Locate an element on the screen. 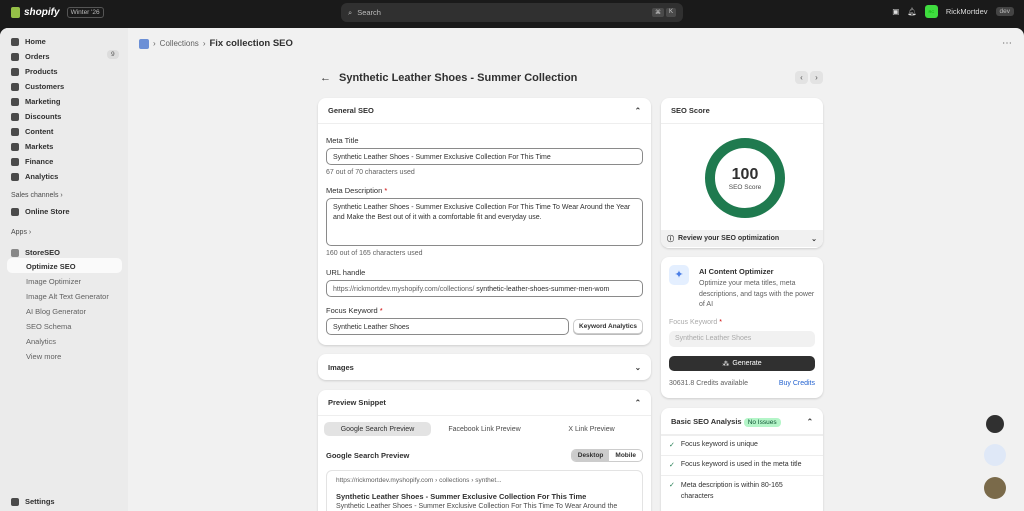 This screenshot has width=1024, height=511. sidebar-item-app-analytics: Analytics is located at coordinates (41, 341).